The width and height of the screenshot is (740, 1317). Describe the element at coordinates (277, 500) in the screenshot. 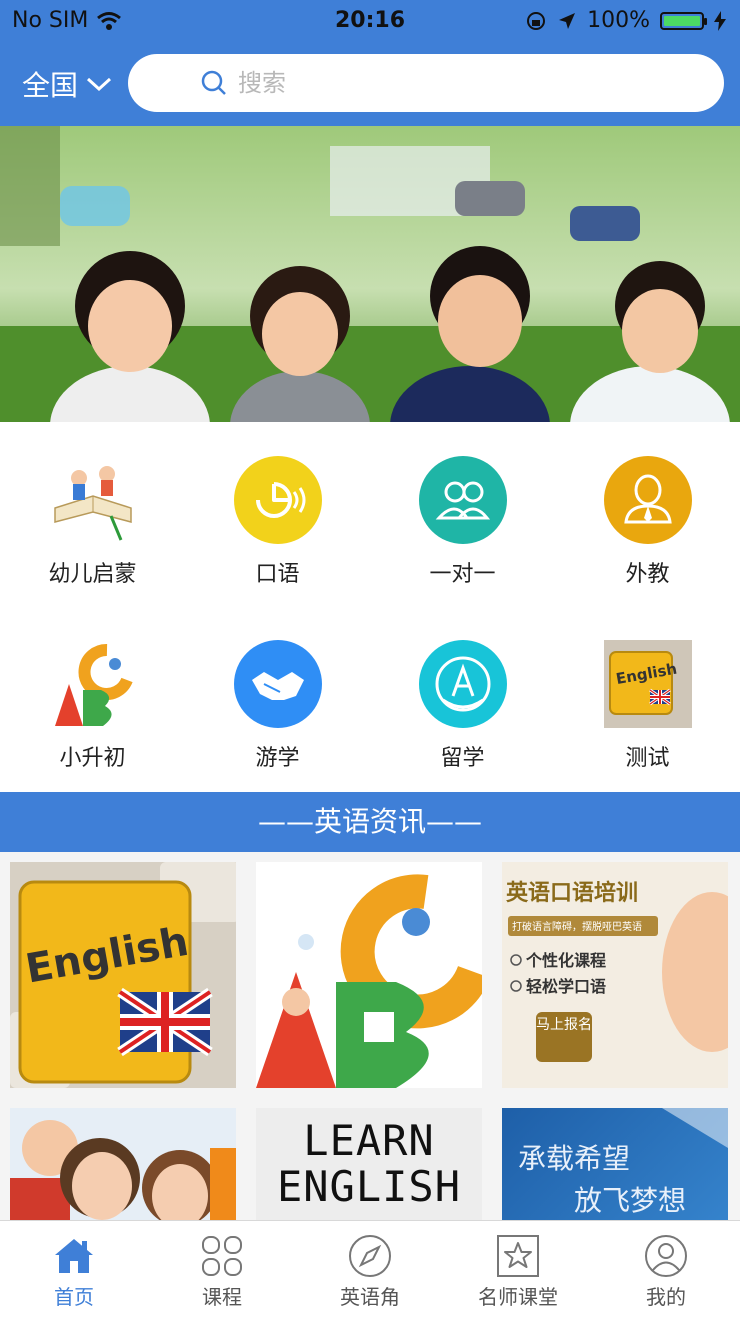

I see `speech-icon` at that location.